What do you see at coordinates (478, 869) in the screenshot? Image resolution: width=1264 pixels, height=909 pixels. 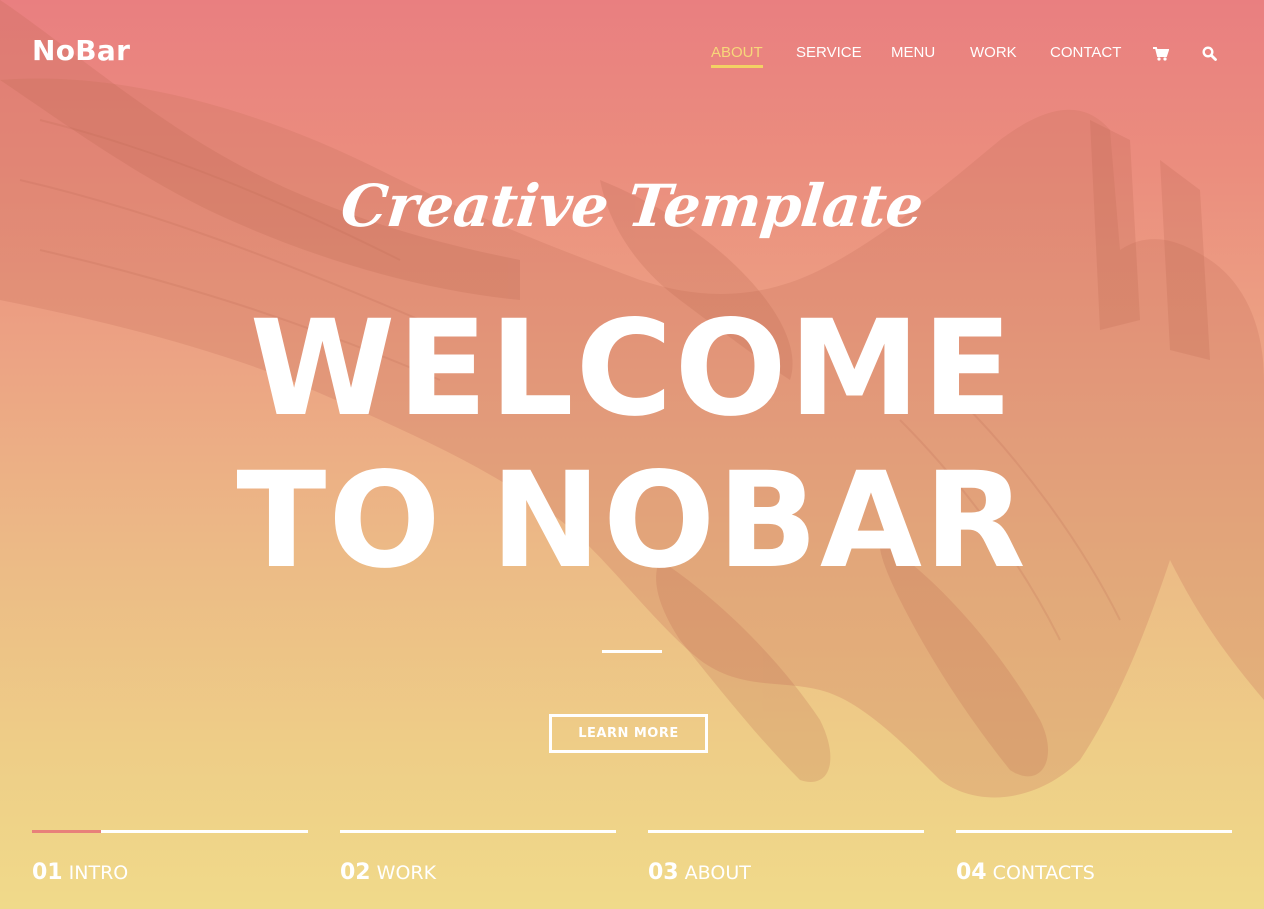 I see `slide-tab-work: 02 WORK` at bounding box center [478, 869].